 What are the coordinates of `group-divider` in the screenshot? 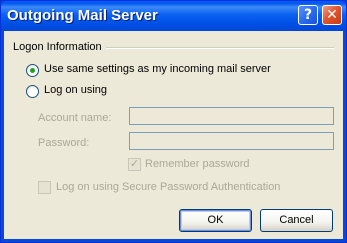 It's located at (220, 48).